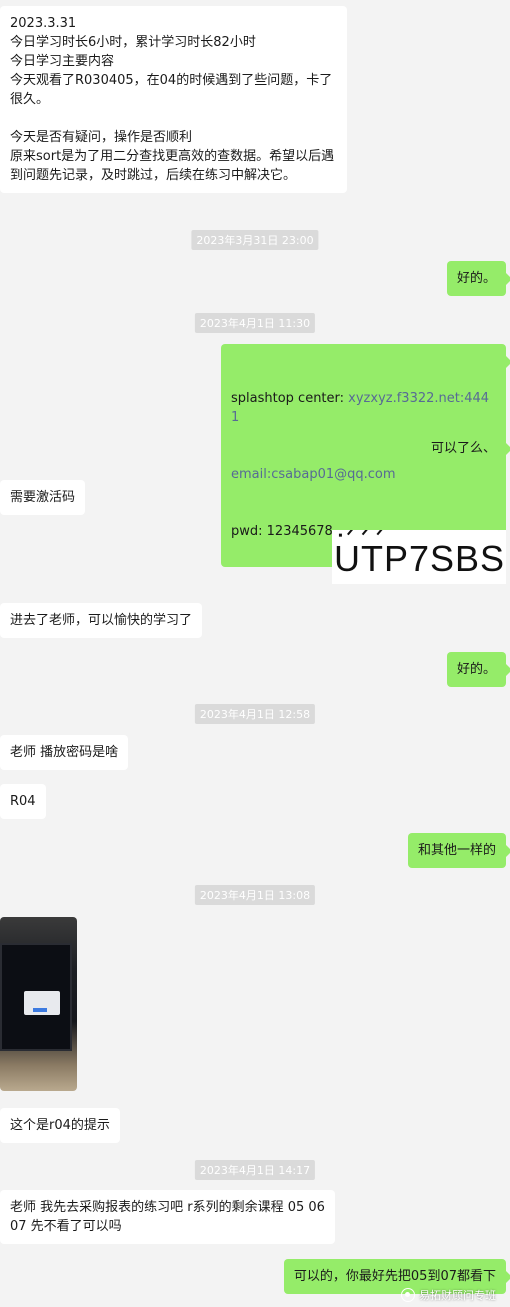 The image size is (510, 1307). I want to click on wechat-channel-icon, so click(408, 1295).